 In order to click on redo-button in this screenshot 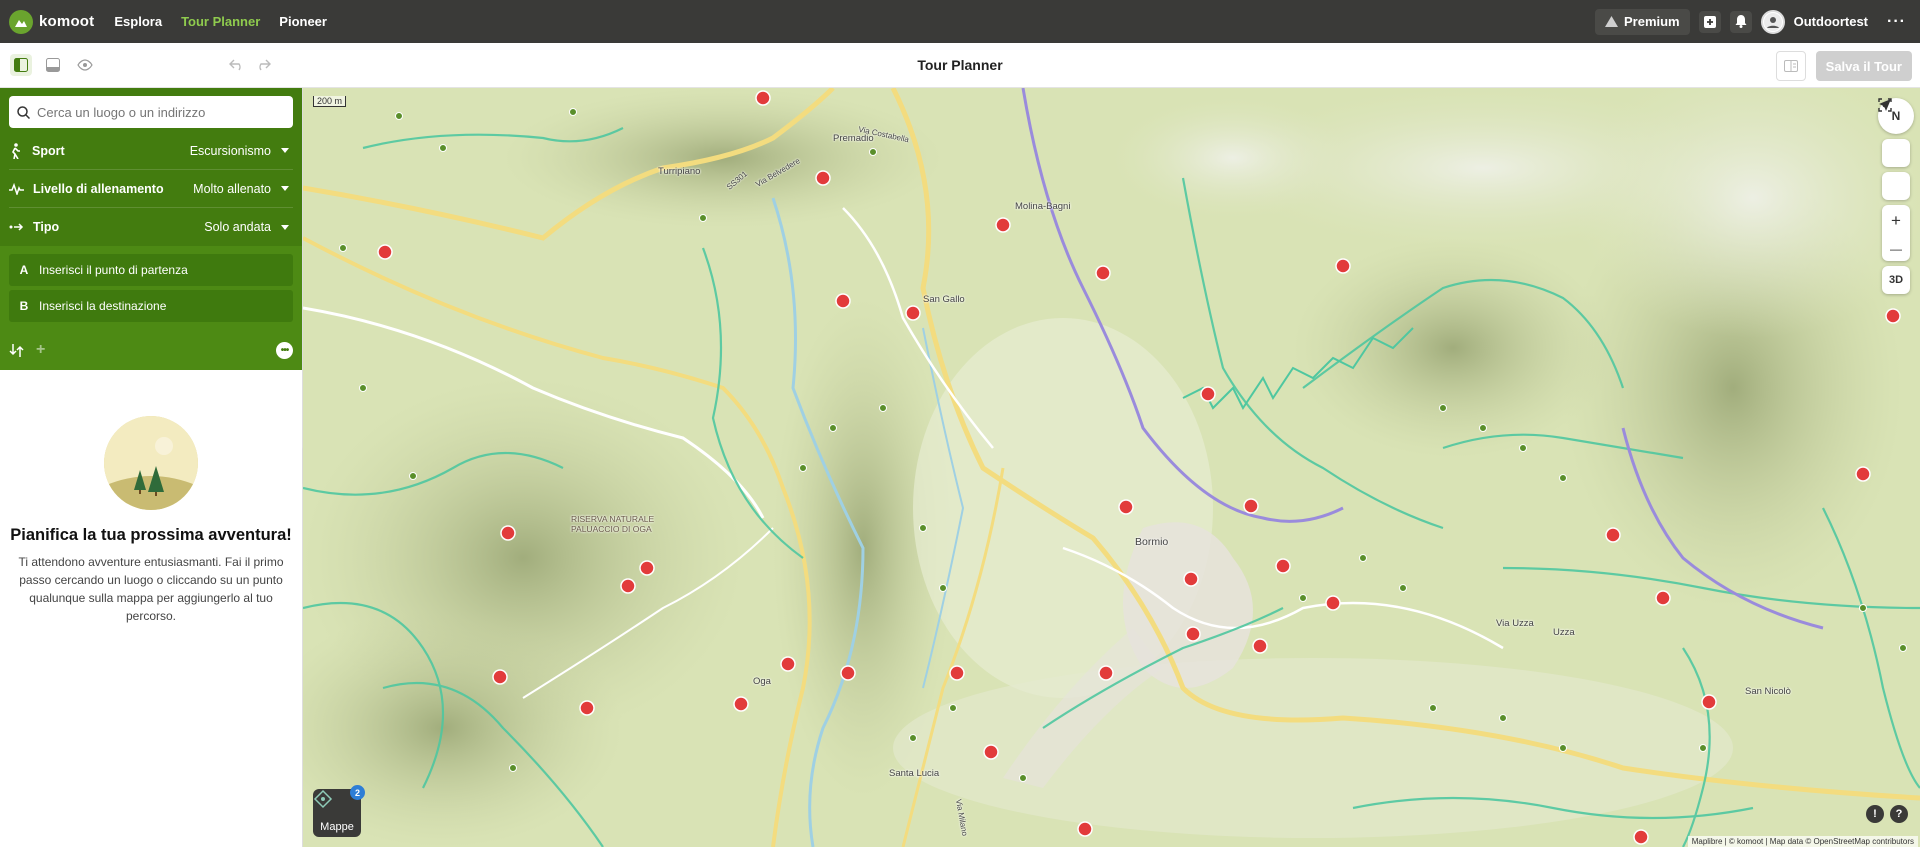, I will do `click(263, 65)`.